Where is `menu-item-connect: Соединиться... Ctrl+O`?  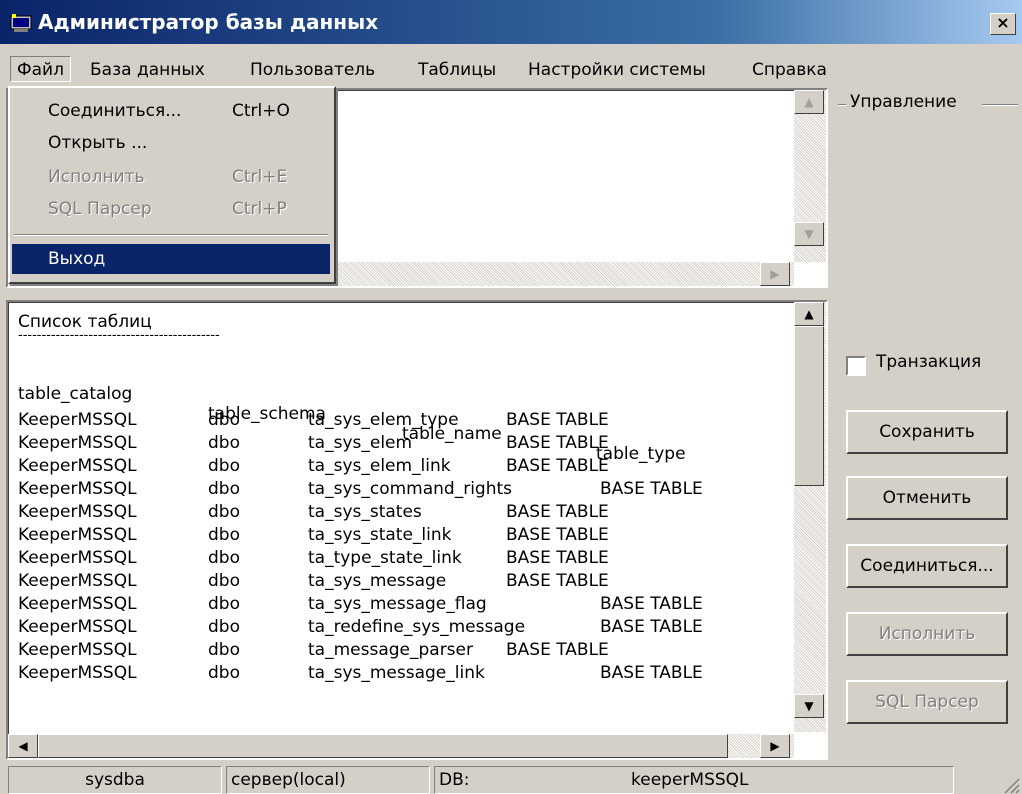
menu-item-connect: Соединиться... Ctrl+O is located at coordinates (171, 111).